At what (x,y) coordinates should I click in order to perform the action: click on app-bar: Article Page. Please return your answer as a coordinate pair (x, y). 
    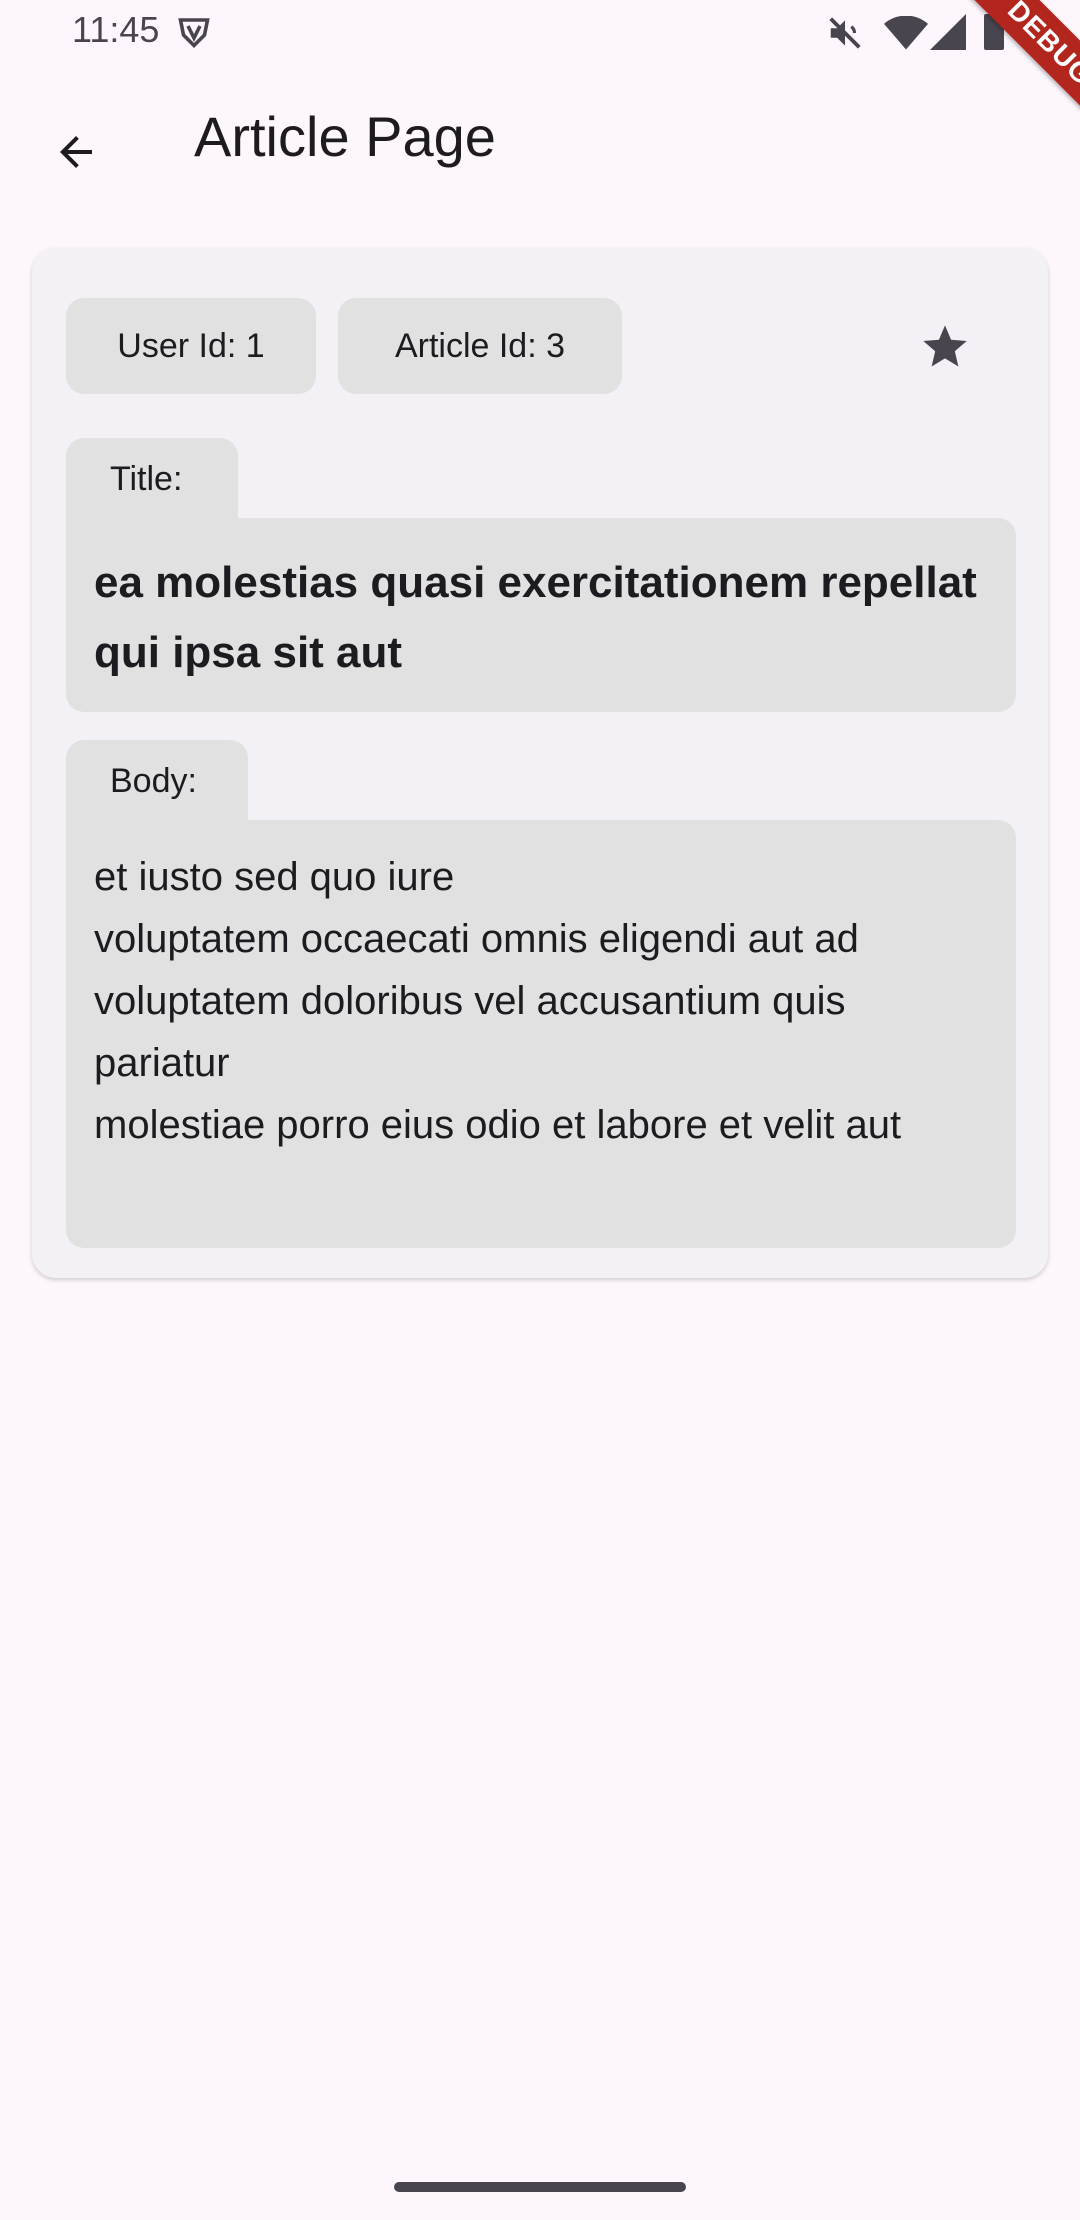
    Looking at the image, I should click on (540, 140).